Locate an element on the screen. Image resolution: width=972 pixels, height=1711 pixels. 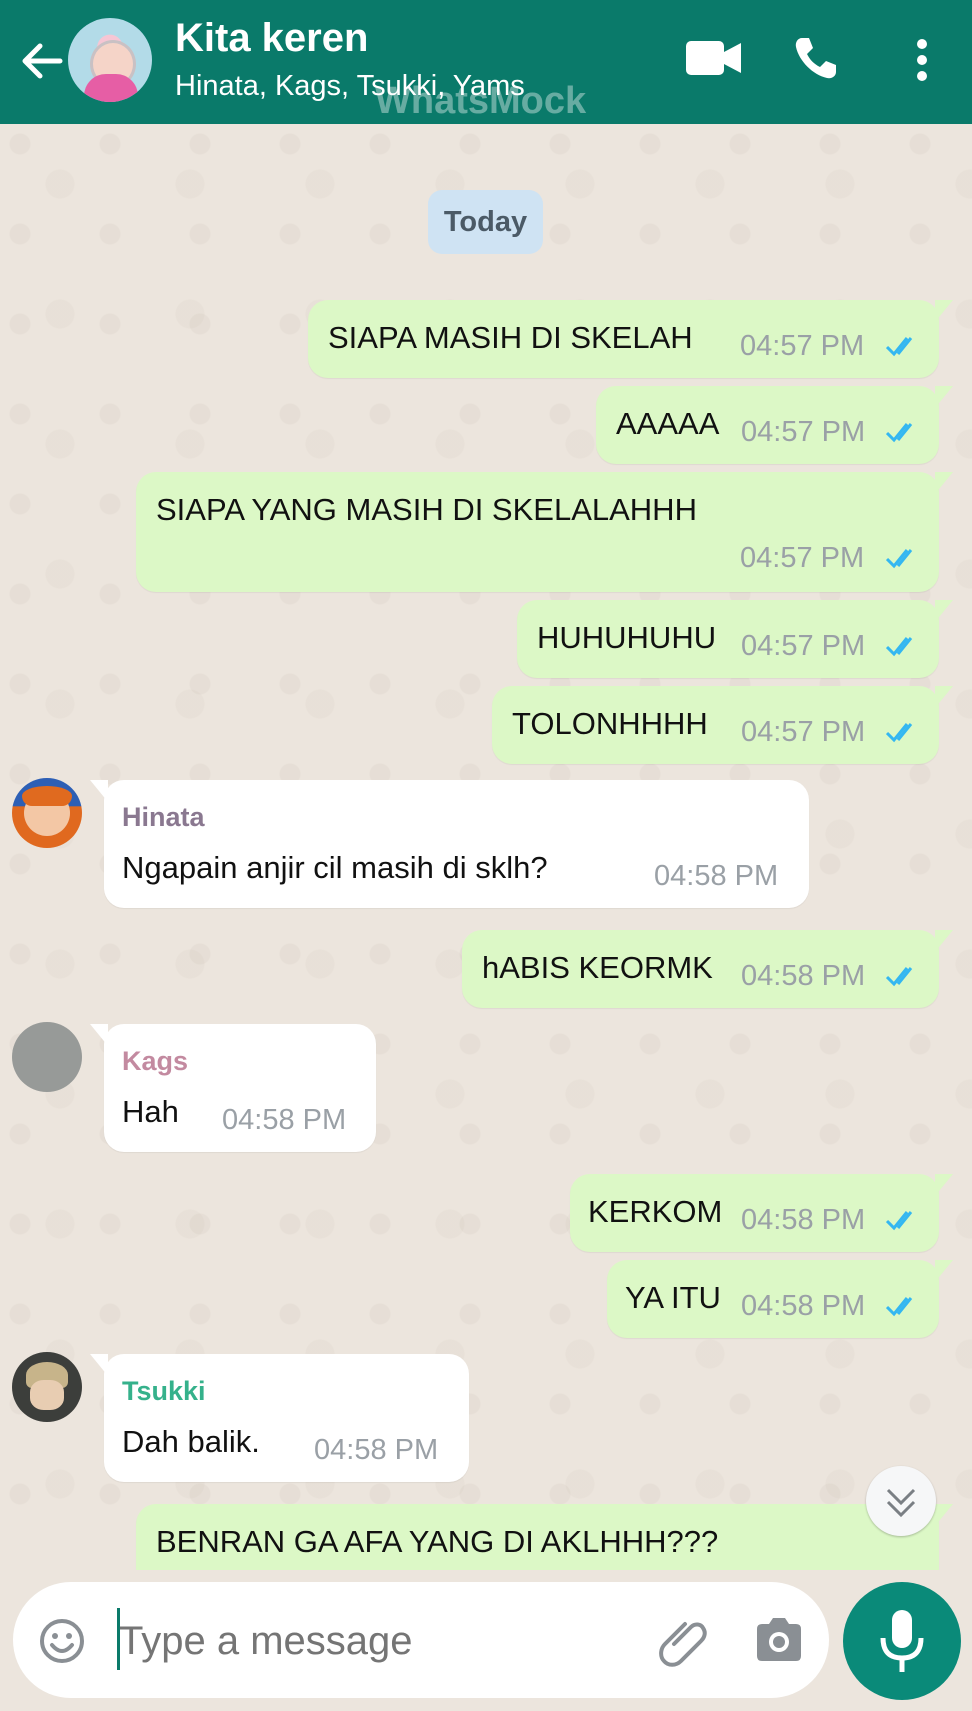
message-text: Ngapain anjir cil masih di sklh? is located at coordinates (335, 867).